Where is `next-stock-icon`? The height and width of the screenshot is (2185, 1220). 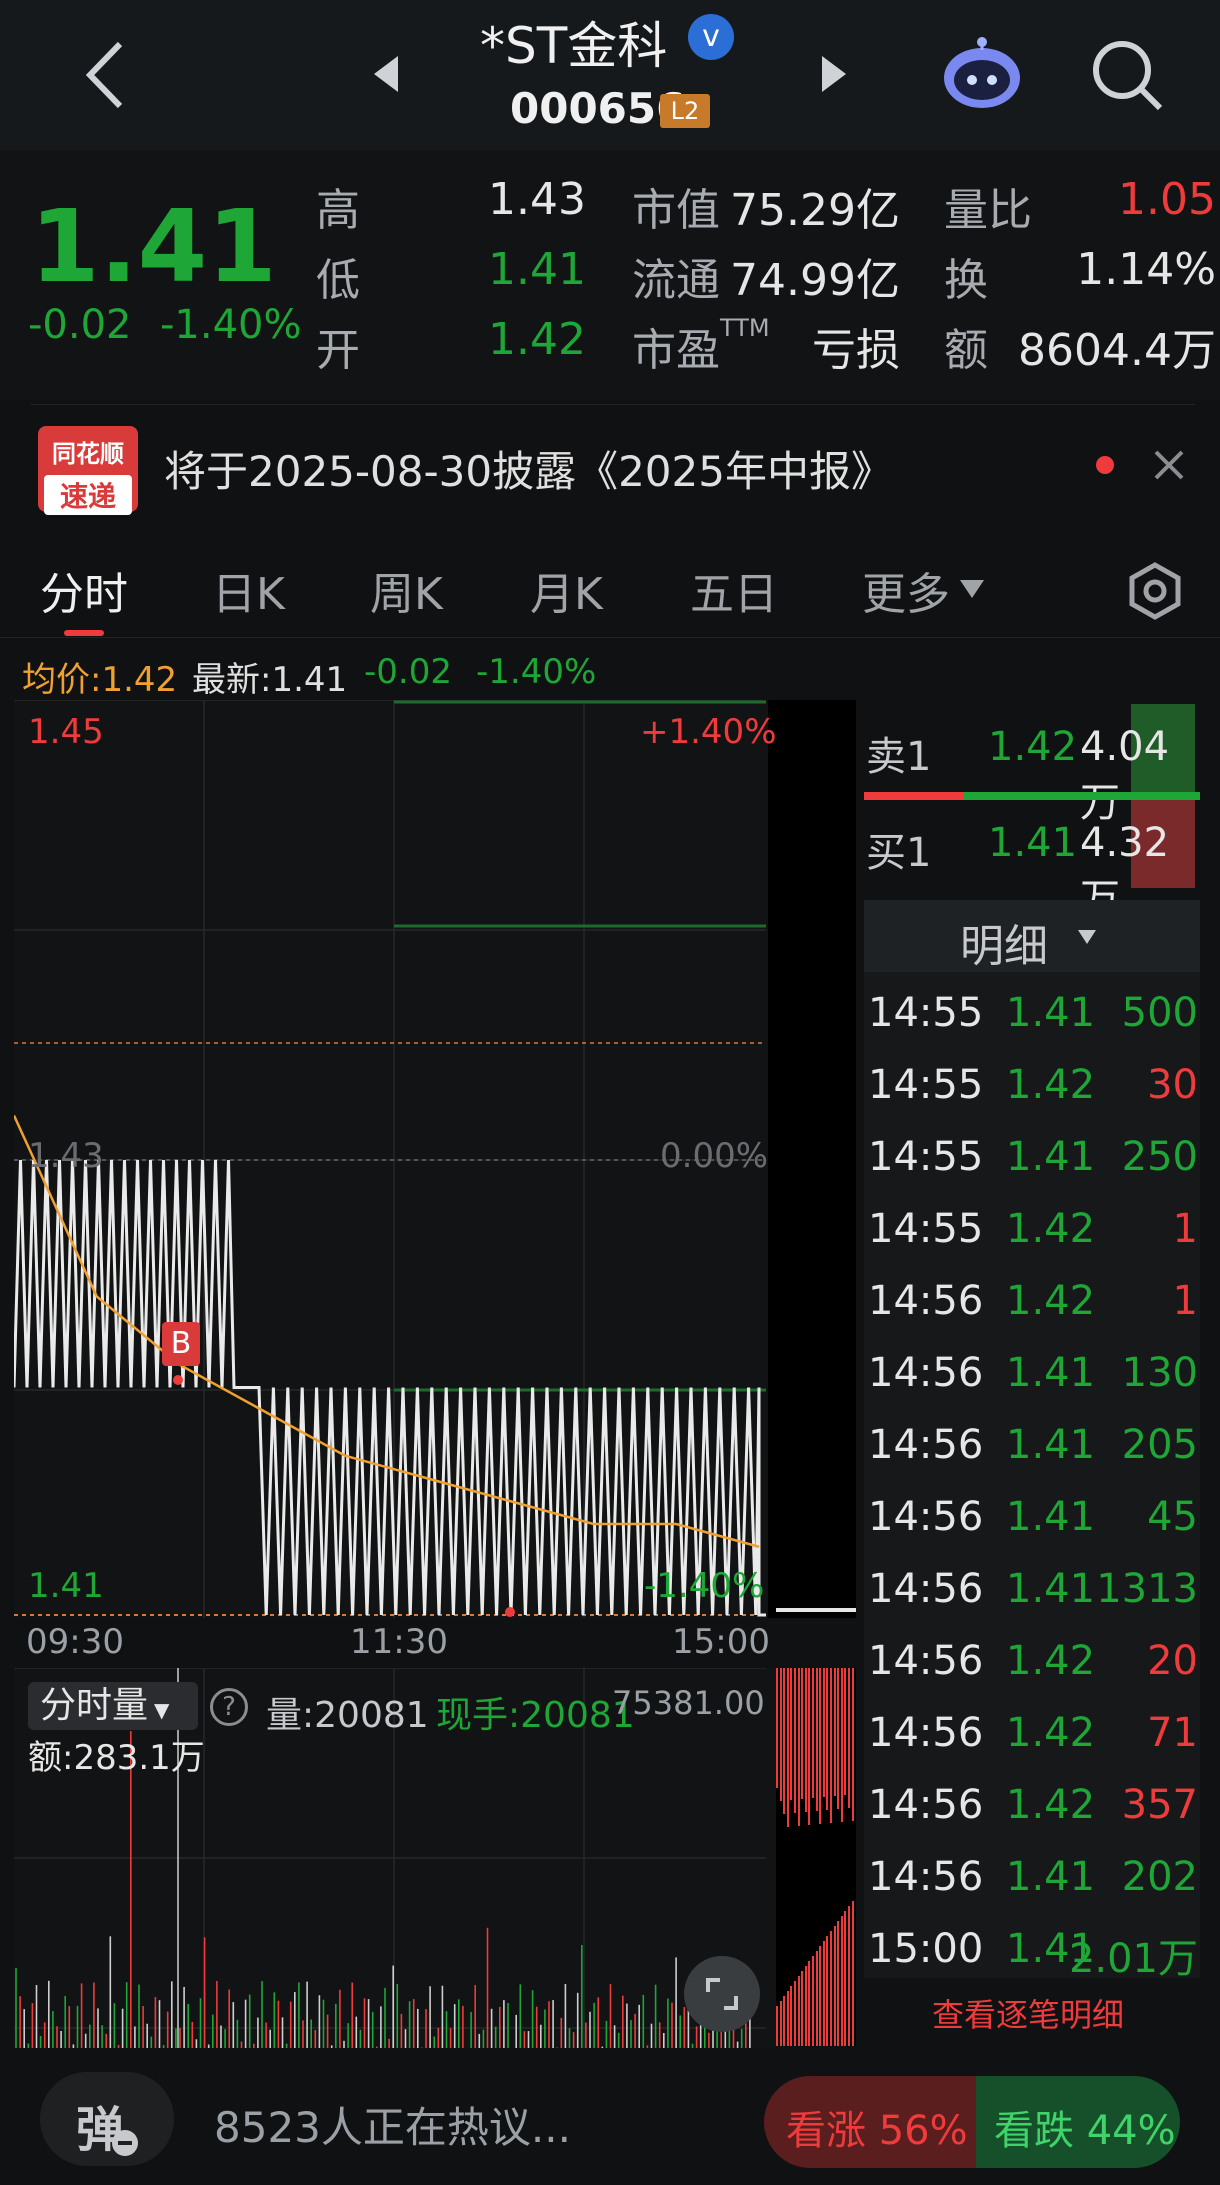 next-stock-icon is located at coordinates (835, 74).